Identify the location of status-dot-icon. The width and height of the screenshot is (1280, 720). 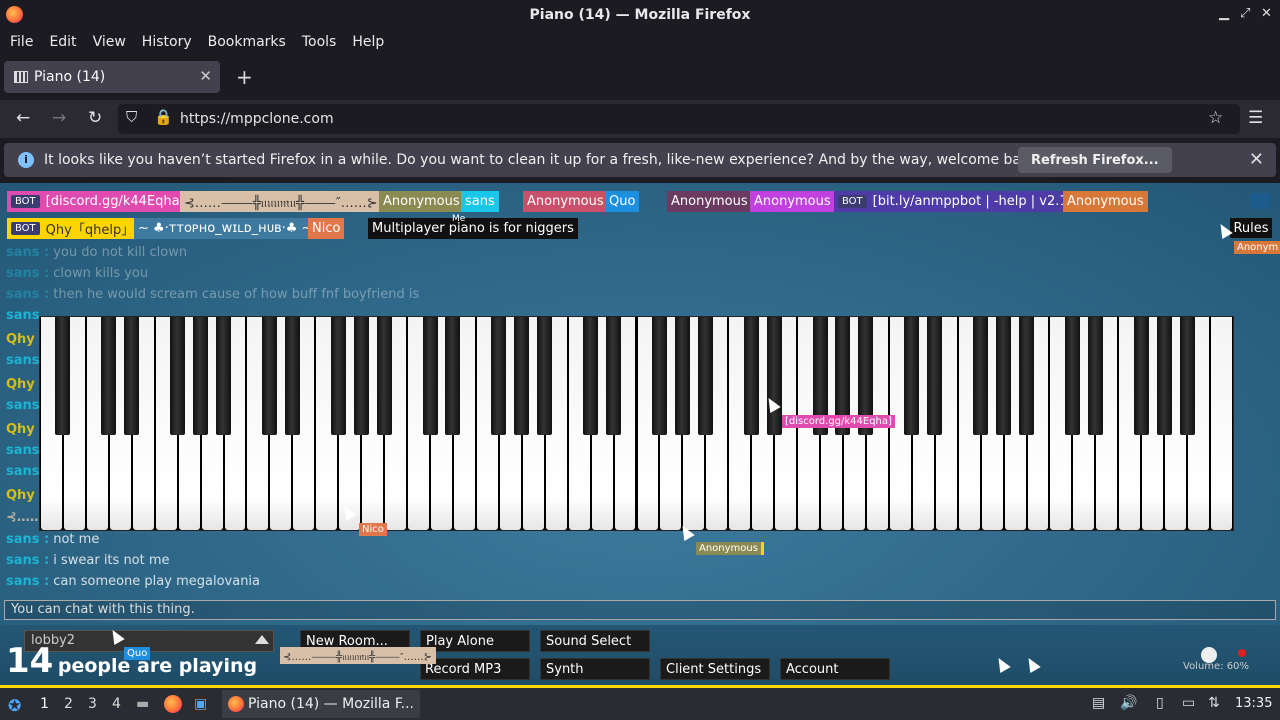
(1242, 653).